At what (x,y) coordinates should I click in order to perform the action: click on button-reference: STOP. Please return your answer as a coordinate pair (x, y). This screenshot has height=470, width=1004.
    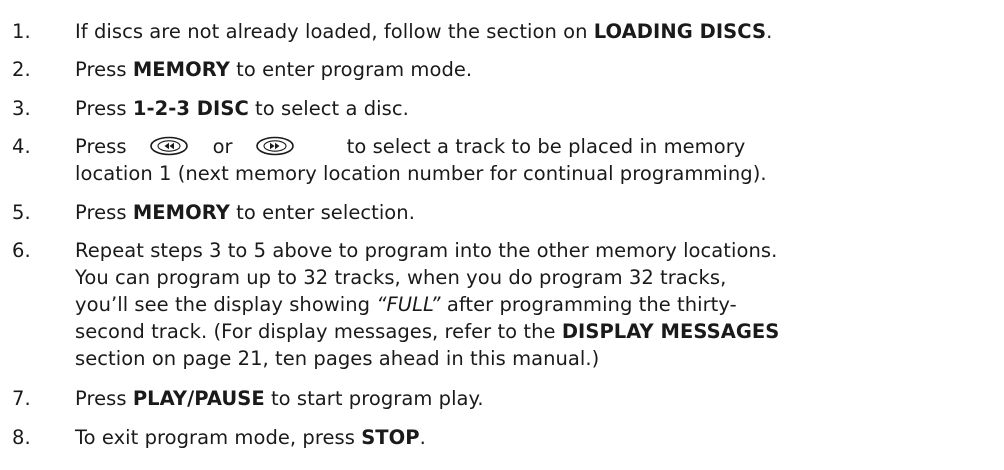
    Looking at the image, I should click on (390, 437).